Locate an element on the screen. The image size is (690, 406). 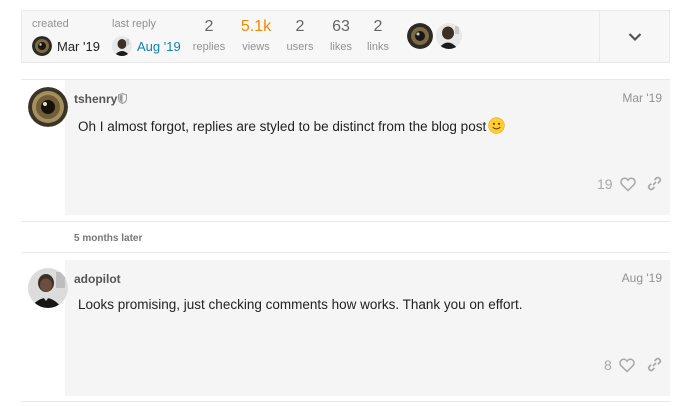
time-gap-divider: 5 months later is located at coordinates (345, 237).